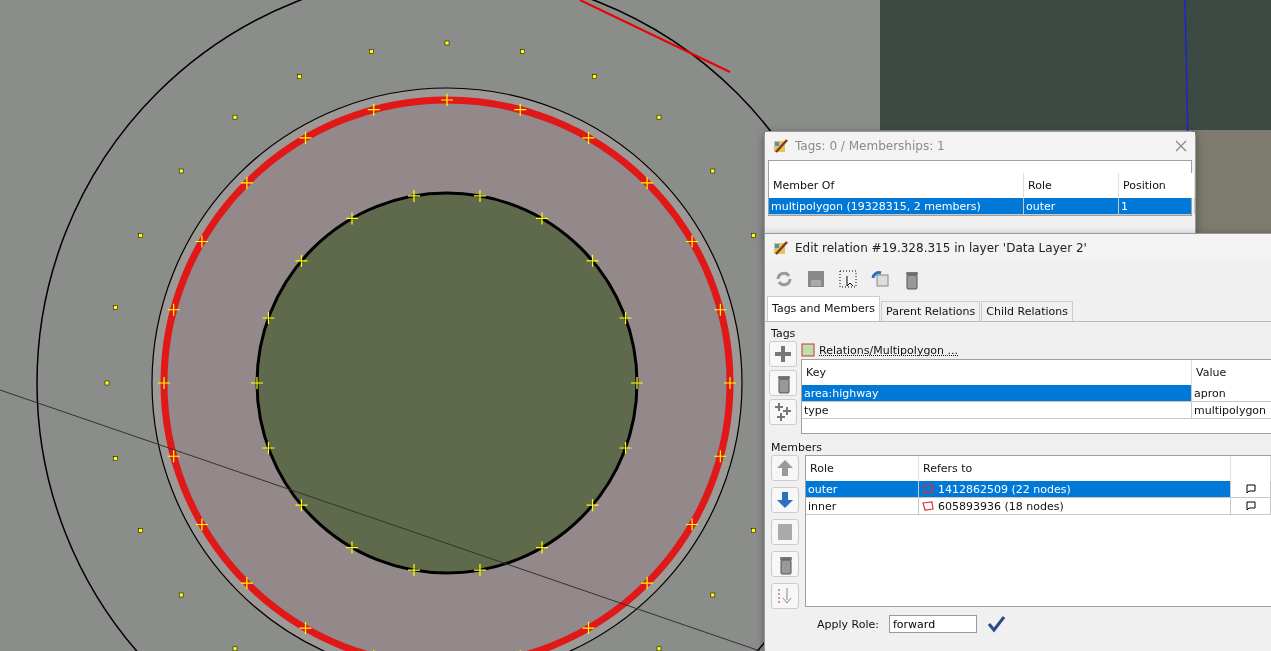 Image resolution: width=1271 pixels, height=651 pixels. I want to click on tag-row: area:highway apron, so click(1036, 393).